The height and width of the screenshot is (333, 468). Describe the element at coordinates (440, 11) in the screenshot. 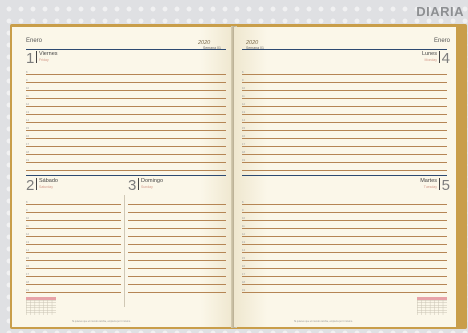

I see `product-label: DIARIA` at that location.